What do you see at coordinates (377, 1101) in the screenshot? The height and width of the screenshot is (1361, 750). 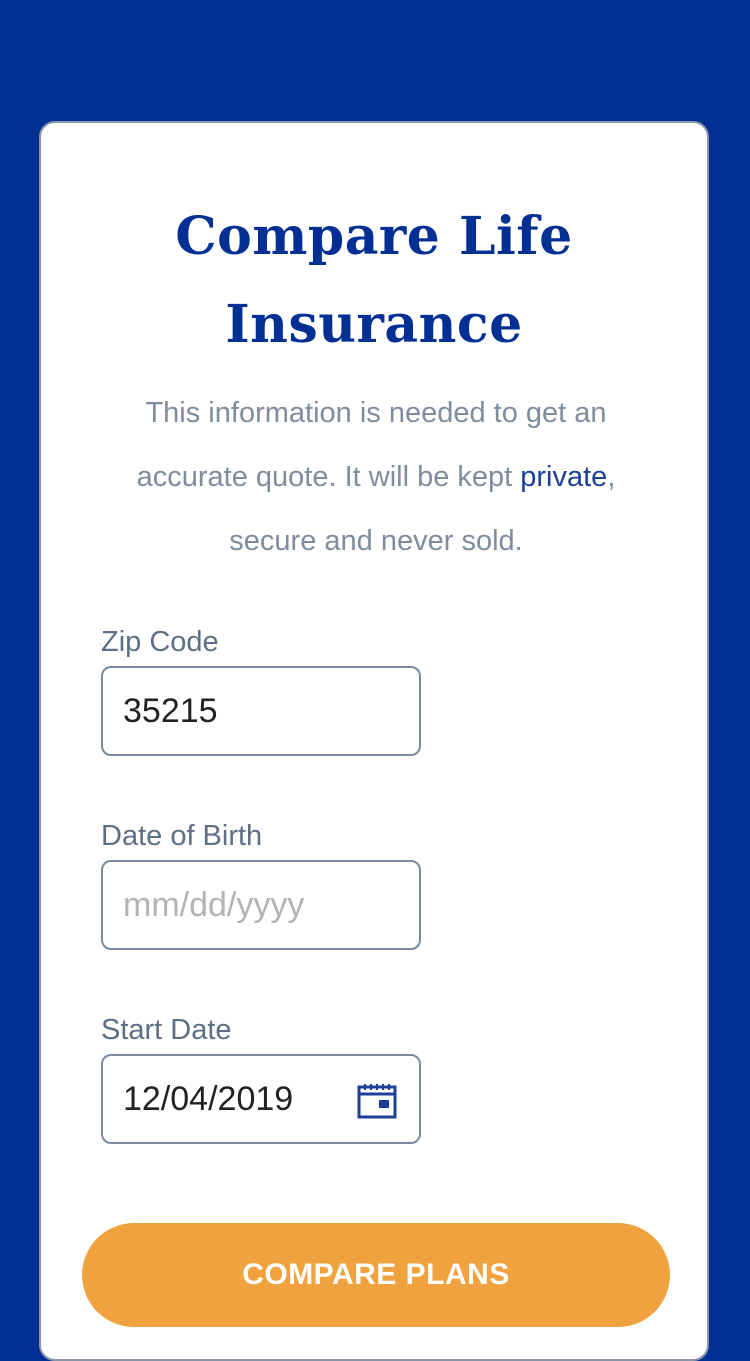 I see `calendar-icon` at bounding box center [377, 1101].